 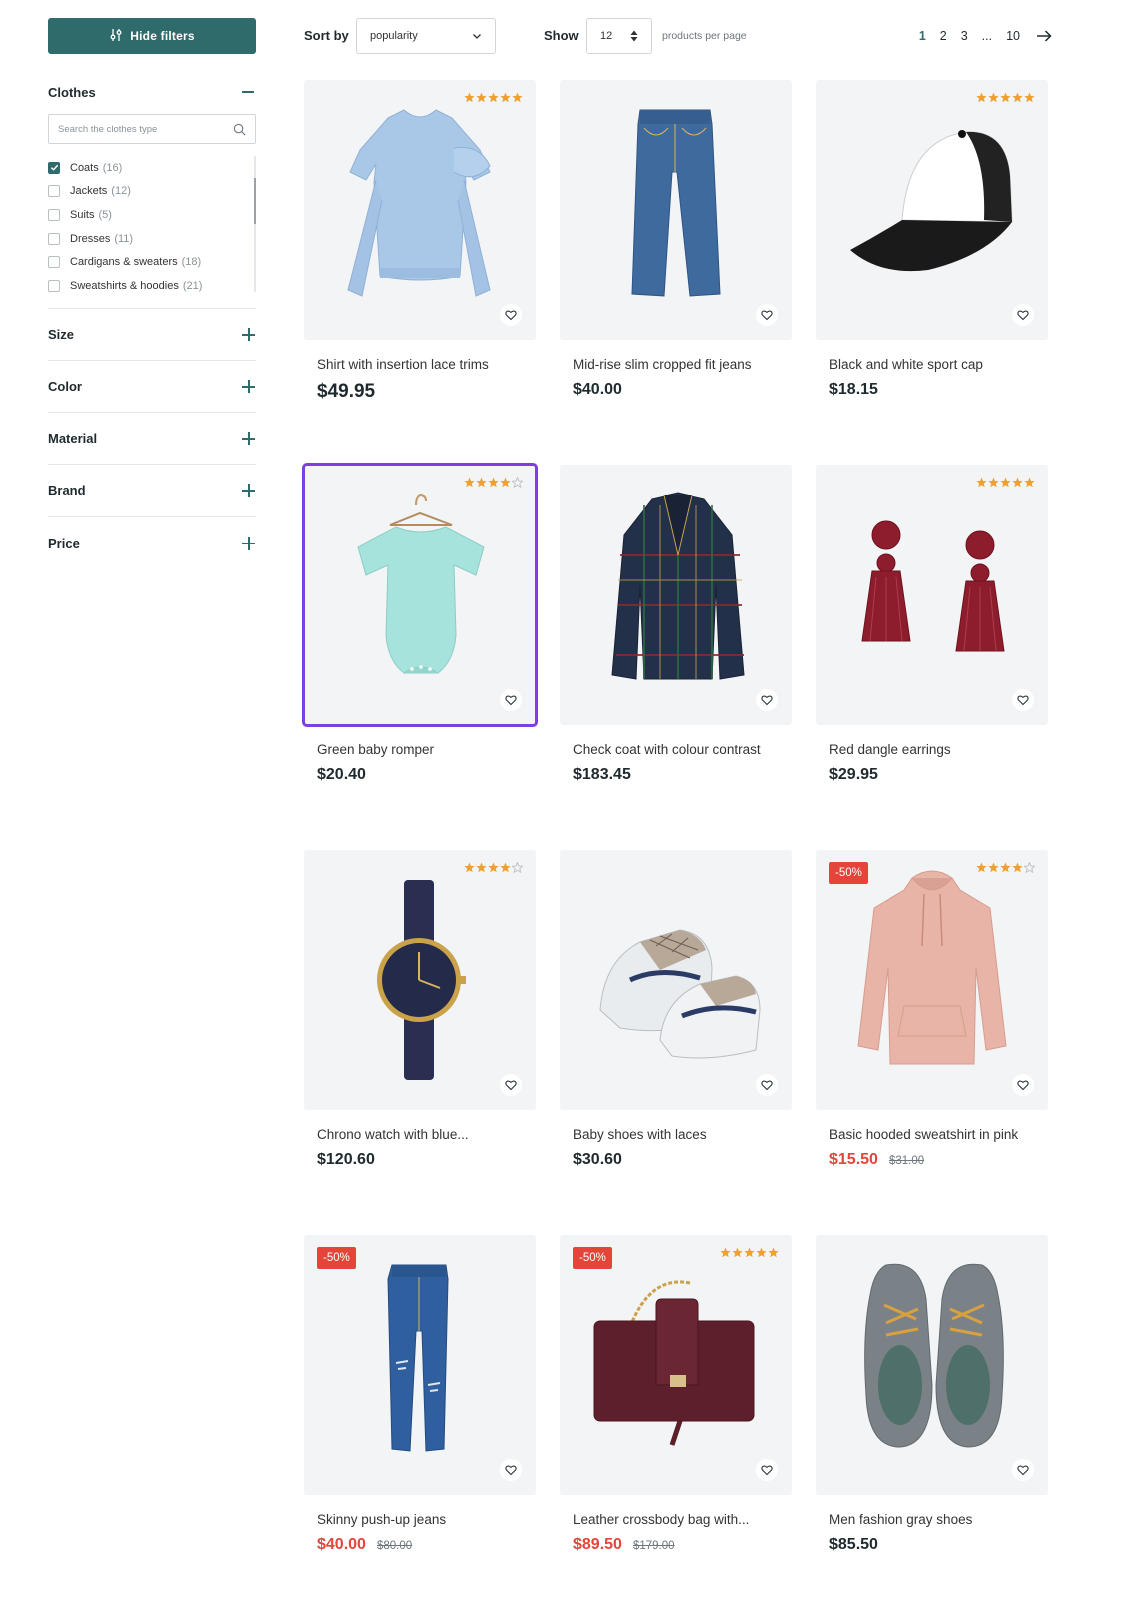 I want to click on product-card: Shirt with insertion lace trims $49.95, so click(x=420, y=241).